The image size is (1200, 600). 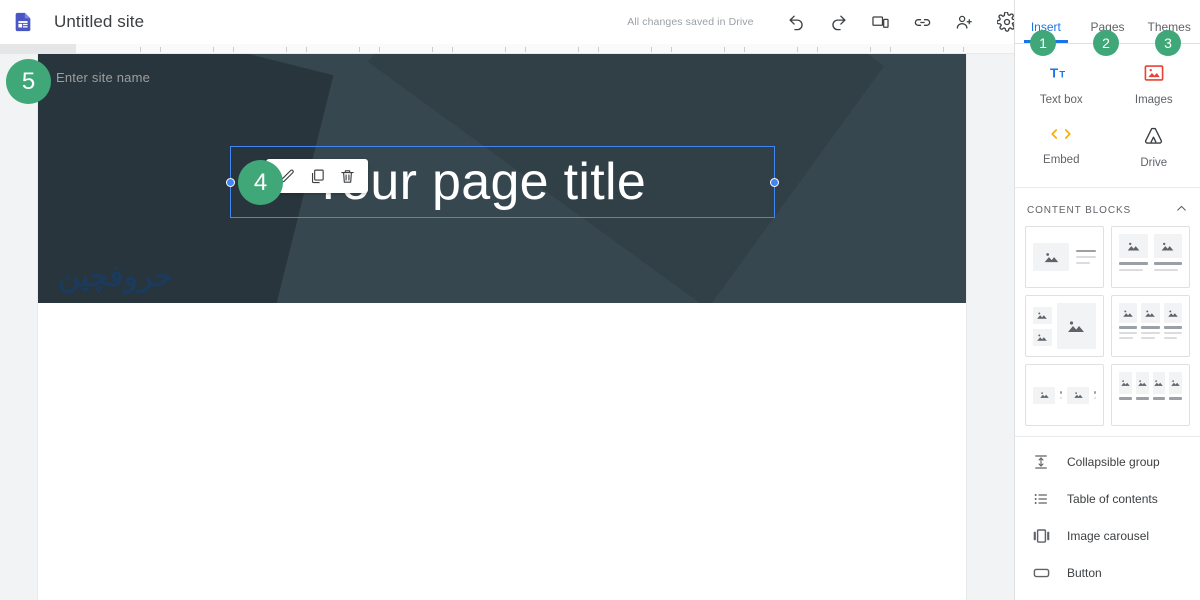 What do you see at coordinates (38, 49) in the screenshot?
I see `ruler-margin-shade` at bounding box center [38, 49].